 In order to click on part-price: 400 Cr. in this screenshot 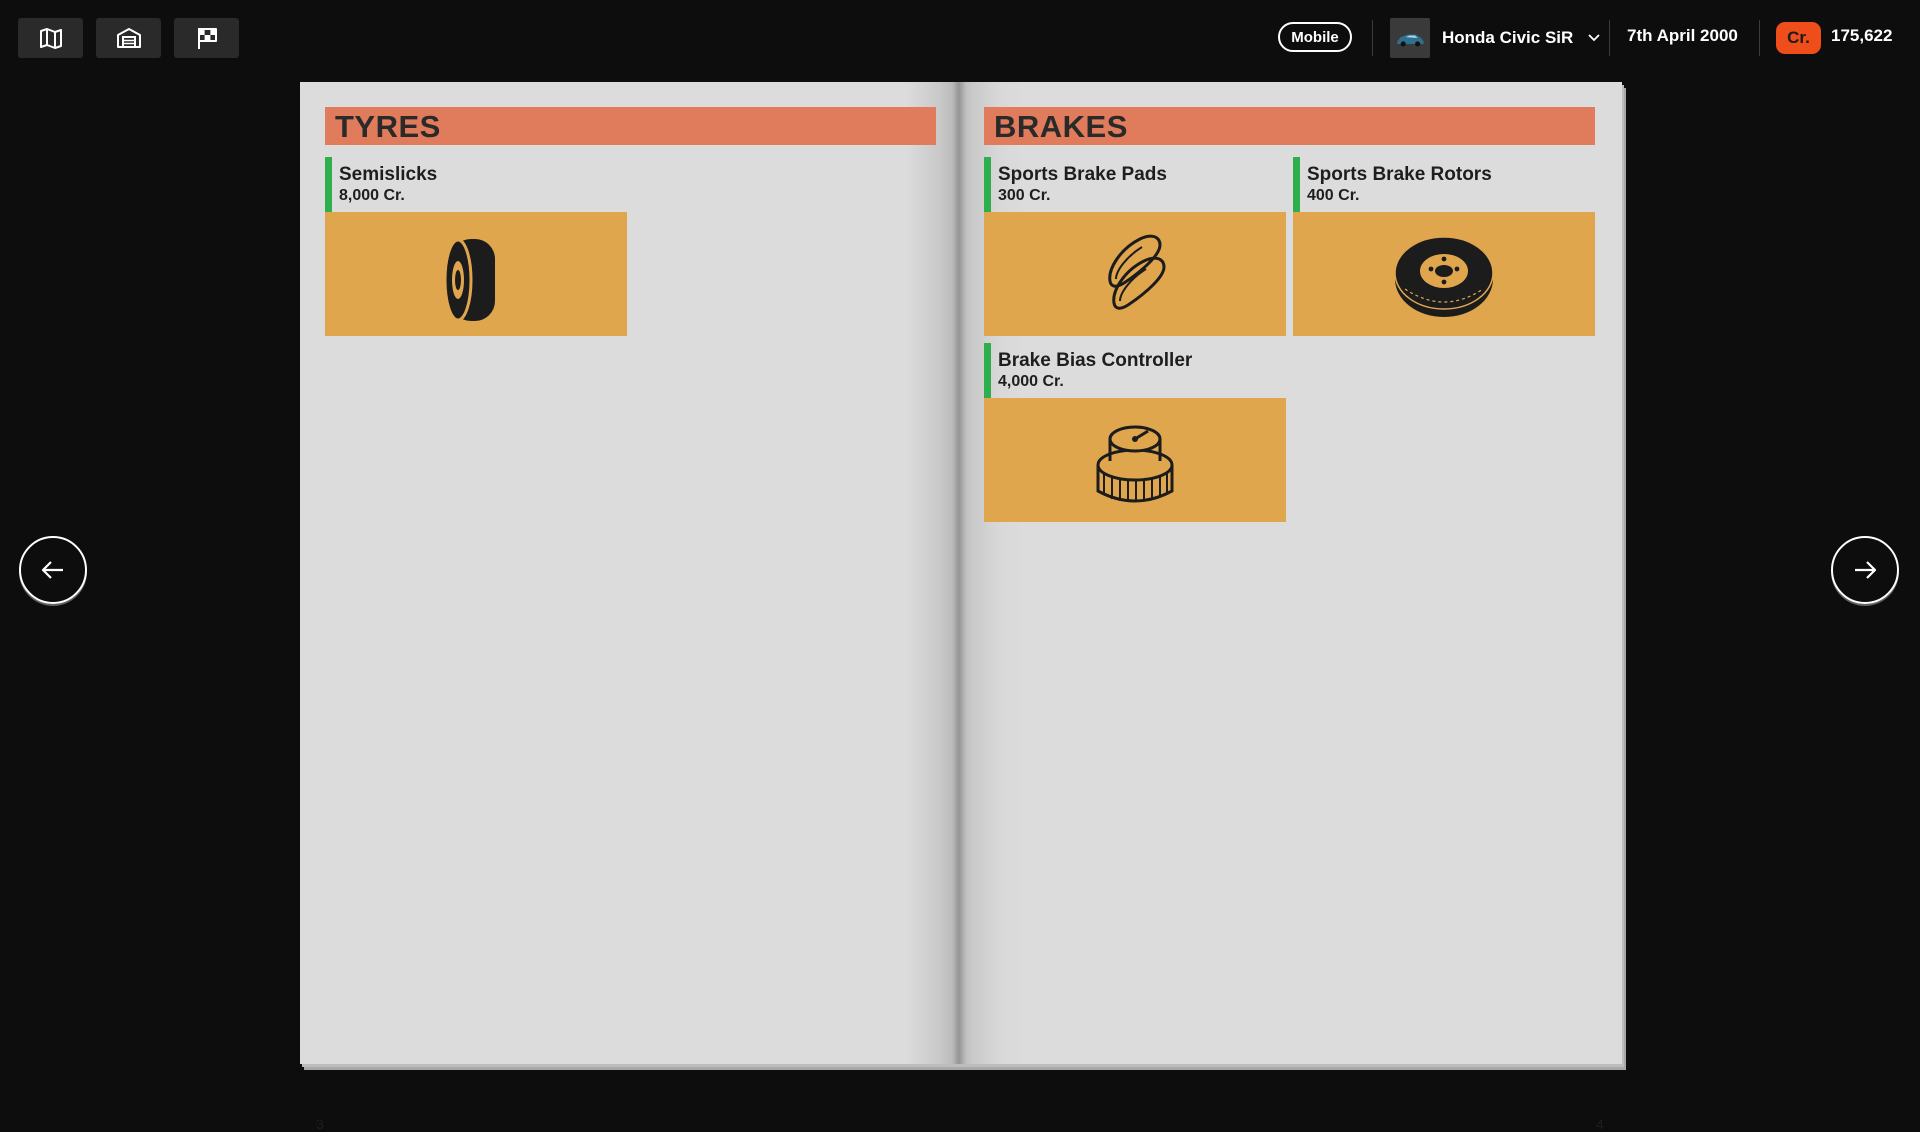, I will do `click(1333, 195)`.